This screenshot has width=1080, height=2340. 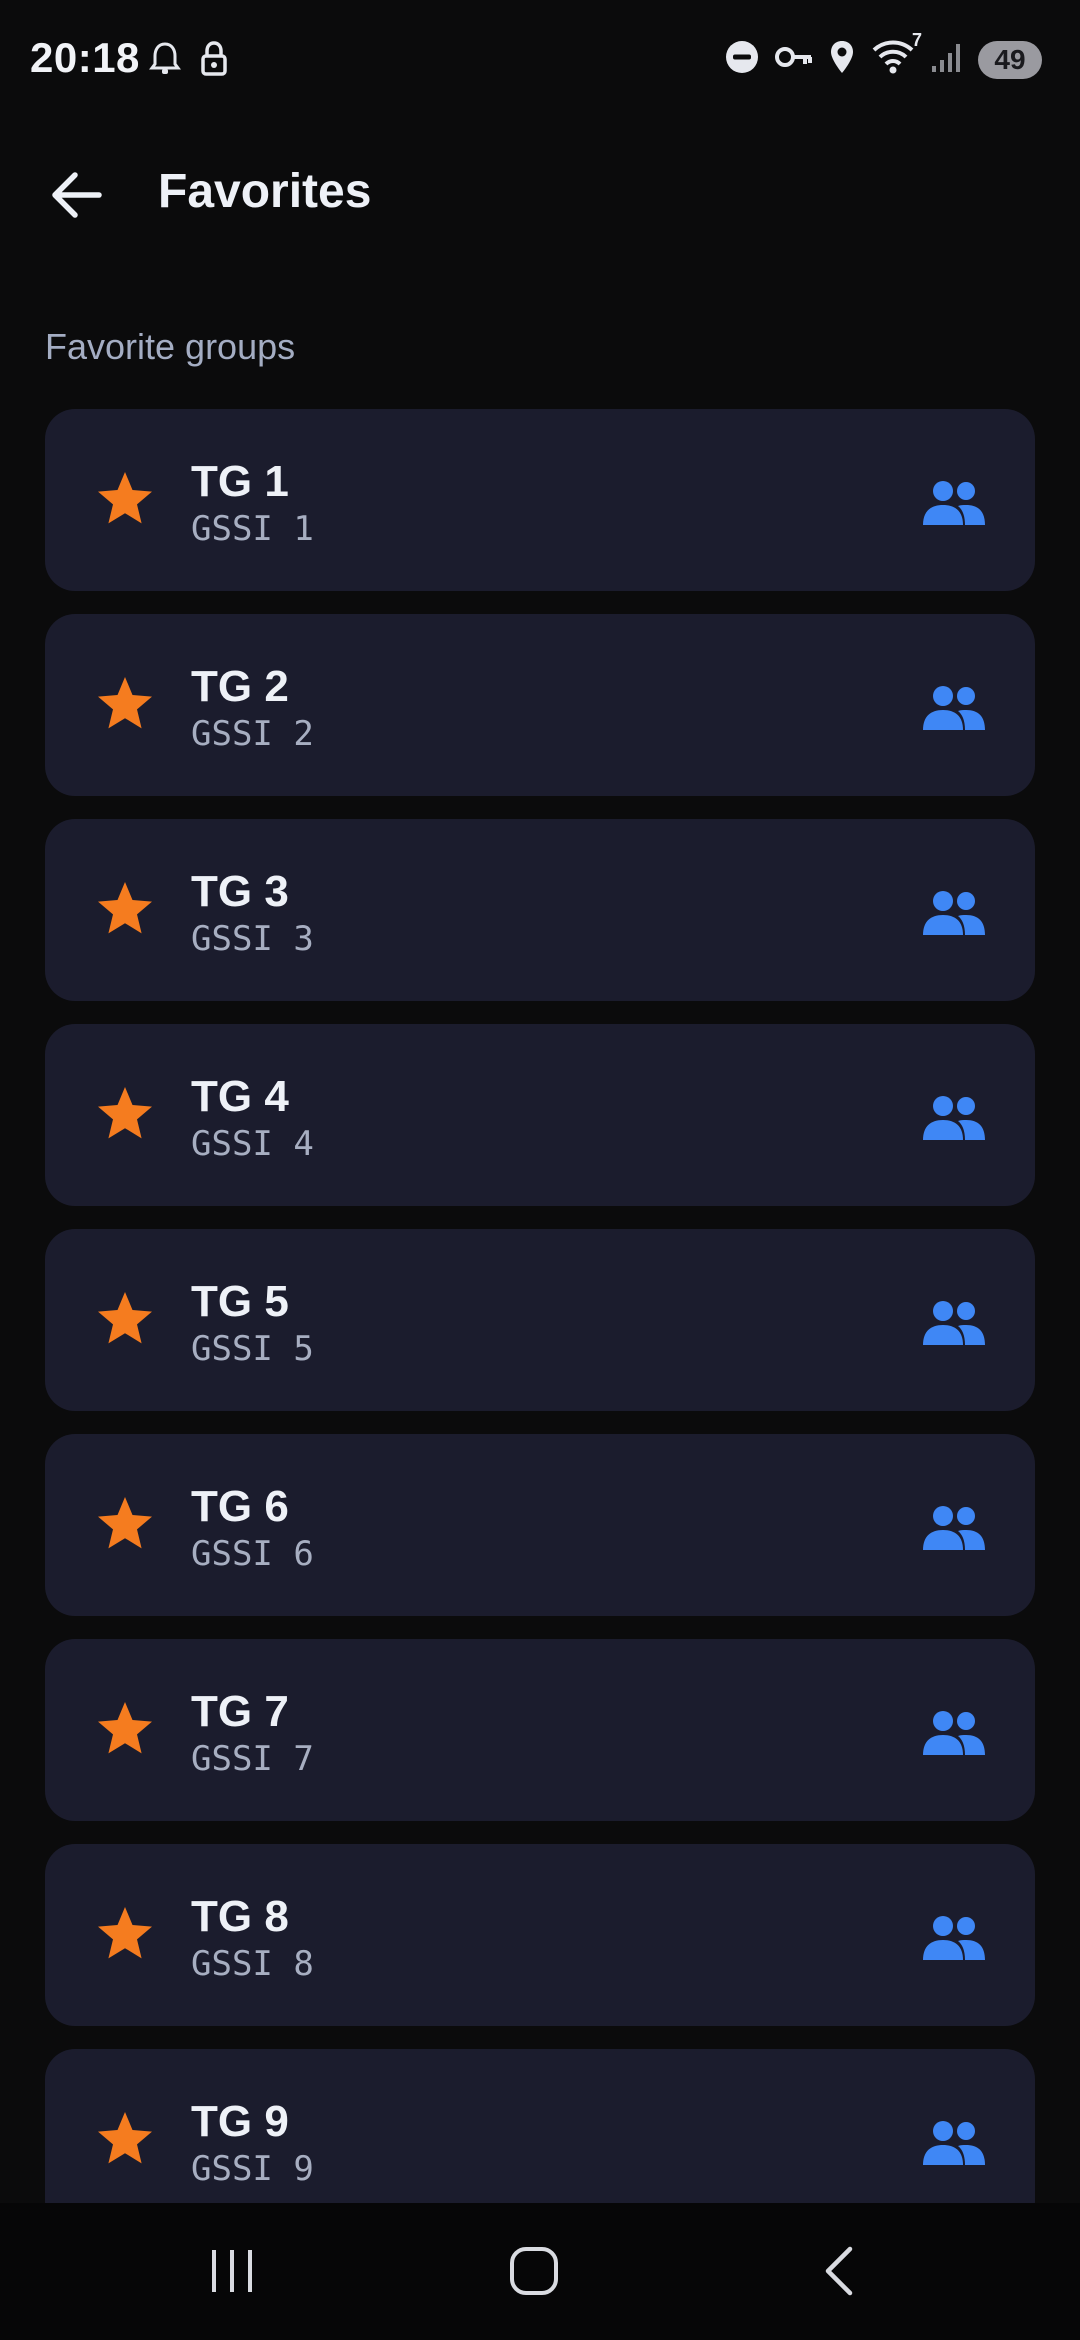 I want to click on group-name: TG 6, so click(x=240, y=1506).